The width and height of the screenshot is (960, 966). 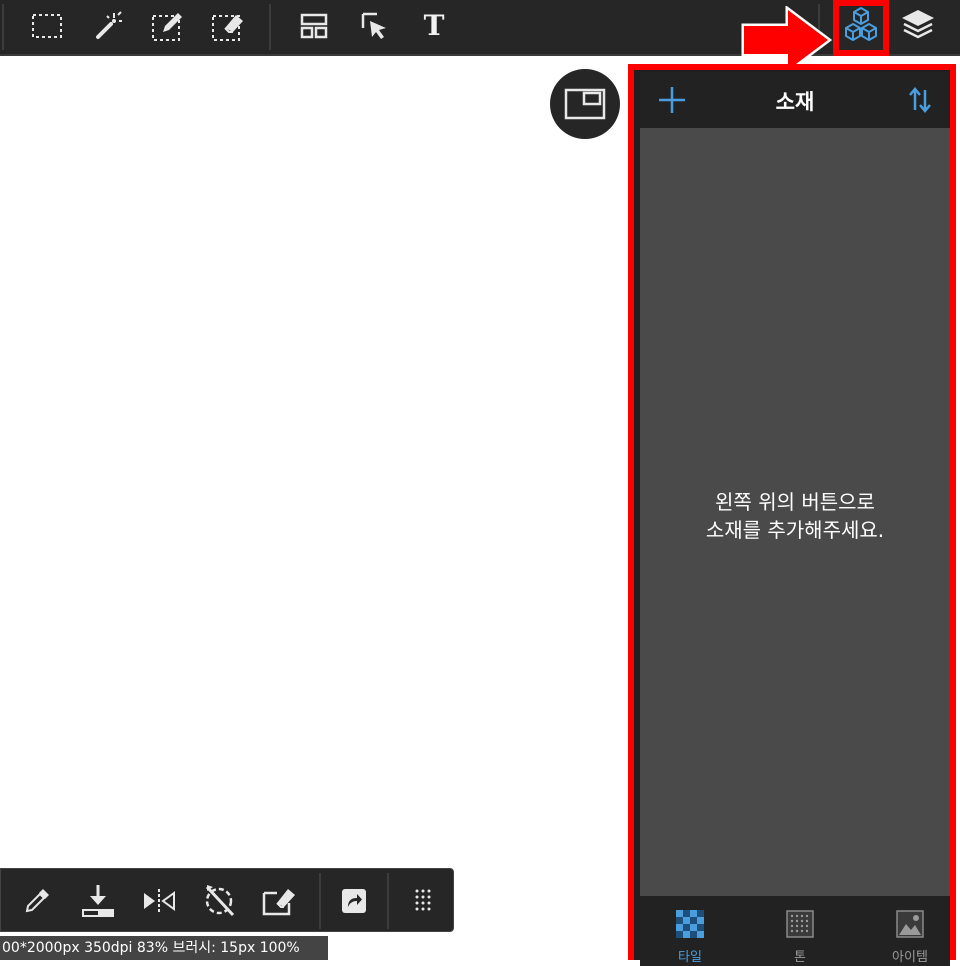 What do you see at coordinates (910, 957) in the screenshot?
I see `tab-item-label: 아이템` at bounding box center [910, 957].